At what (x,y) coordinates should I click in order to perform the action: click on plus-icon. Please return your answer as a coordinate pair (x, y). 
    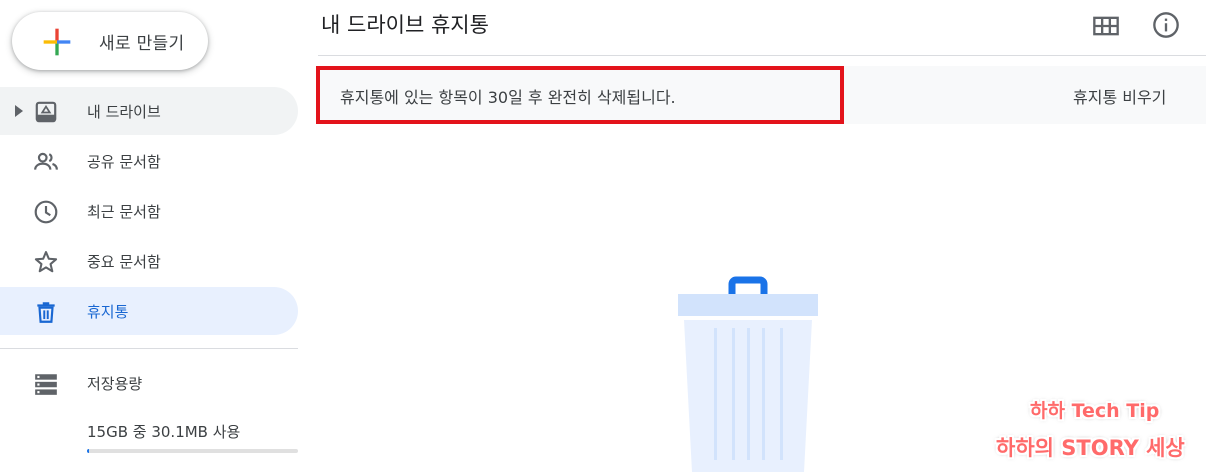
    Looking at the image, I should click on (57, 42).